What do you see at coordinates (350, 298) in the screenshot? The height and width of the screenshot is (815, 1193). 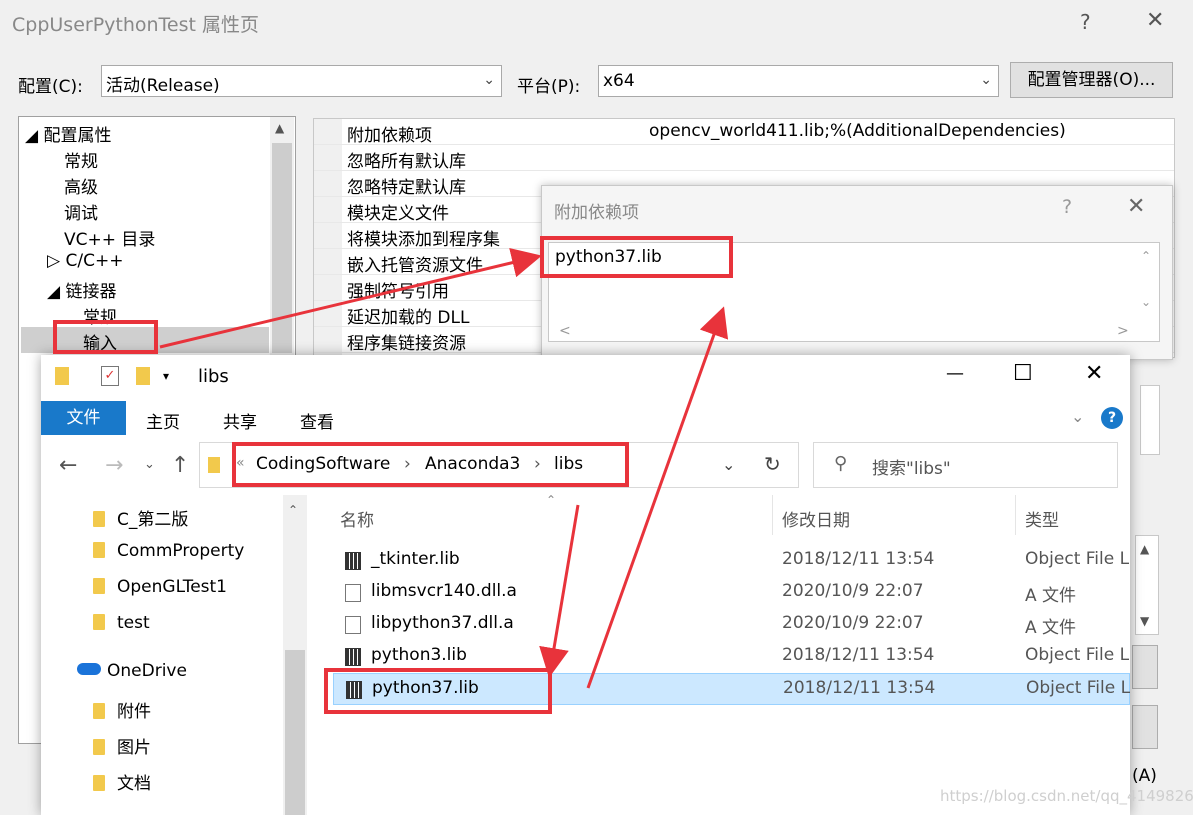 I see `arrow-to-dependency` at bounding box center [350, 298].